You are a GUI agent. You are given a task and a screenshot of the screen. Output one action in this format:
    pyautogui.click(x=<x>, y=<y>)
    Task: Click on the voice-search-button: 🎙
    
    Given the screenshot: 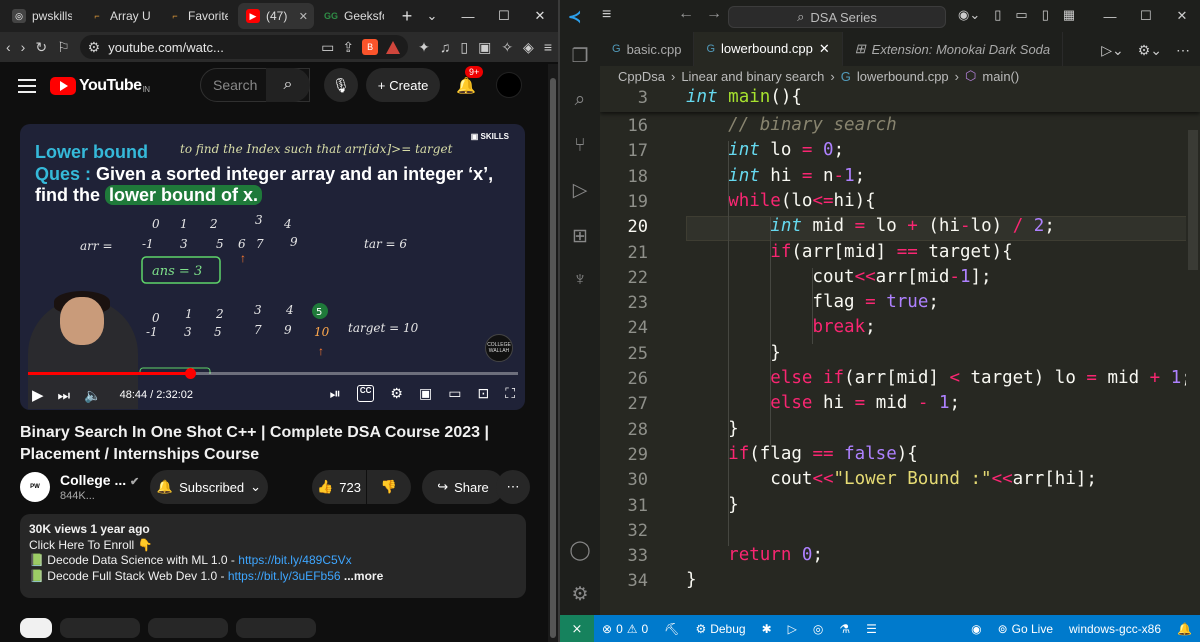 What is the action you would take?
    pyautogui.click(x=341, y=85)
    